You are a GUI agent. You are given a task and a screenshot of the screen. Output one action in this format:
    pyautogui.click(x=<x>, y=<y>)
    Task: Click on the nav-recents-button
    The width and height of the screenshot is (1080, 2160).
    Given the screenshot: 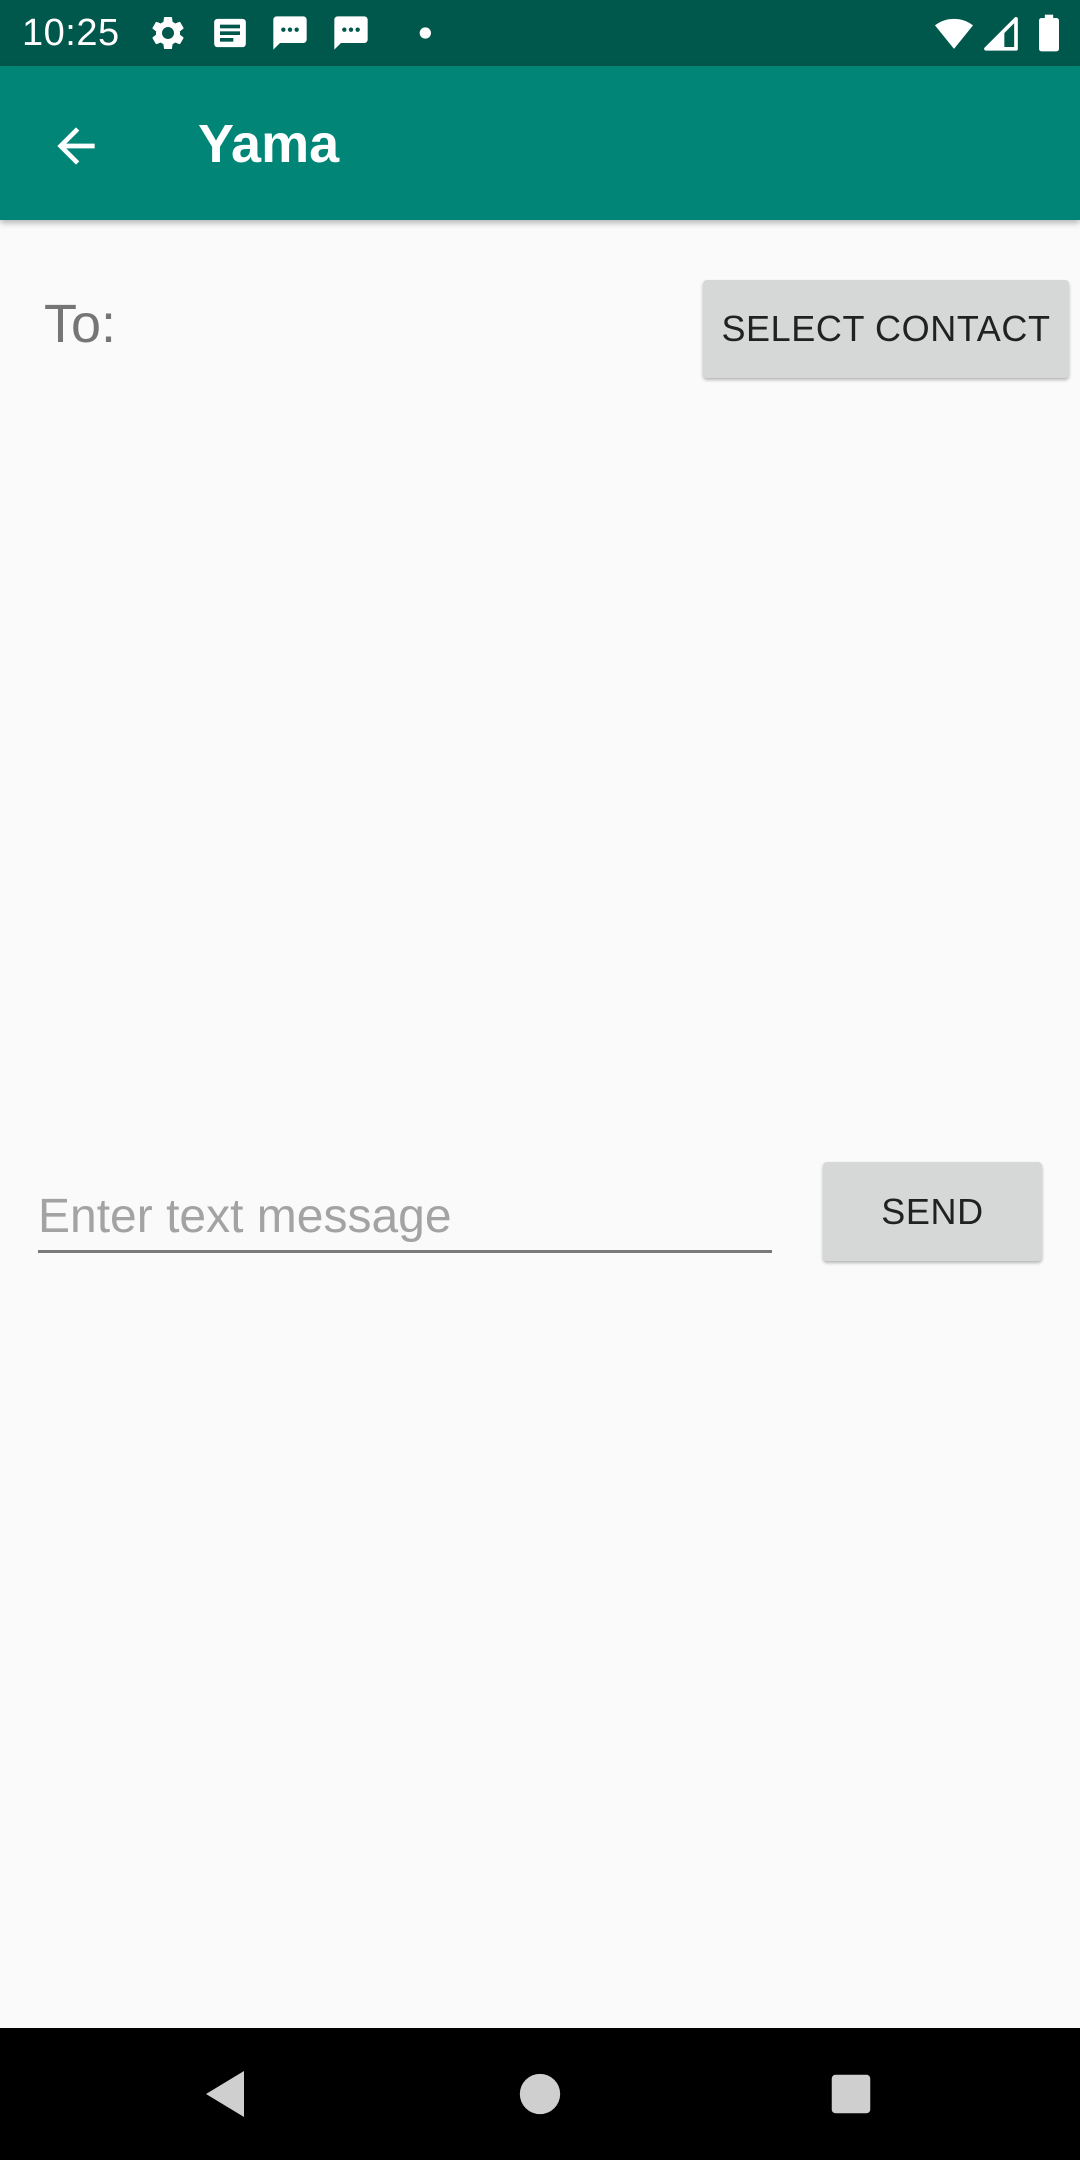 What is the action you would take?
    pyautogui.click(x=851, y=2094)
    